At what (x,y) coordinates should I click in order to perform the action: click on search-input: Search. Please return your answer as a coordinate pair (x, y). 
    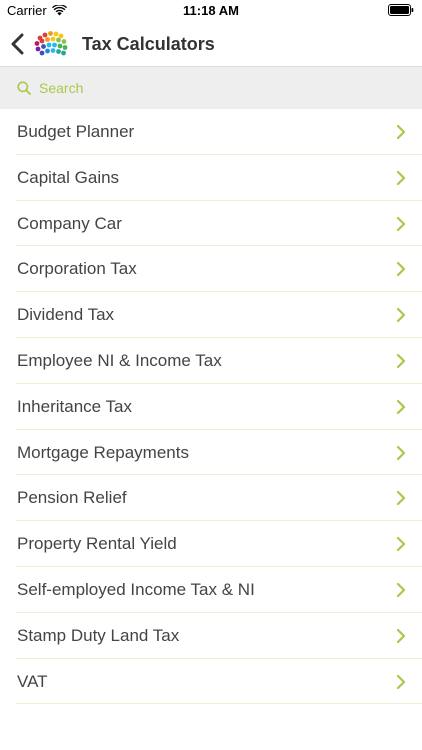
    Looking at the image, I should click on (211, 88).